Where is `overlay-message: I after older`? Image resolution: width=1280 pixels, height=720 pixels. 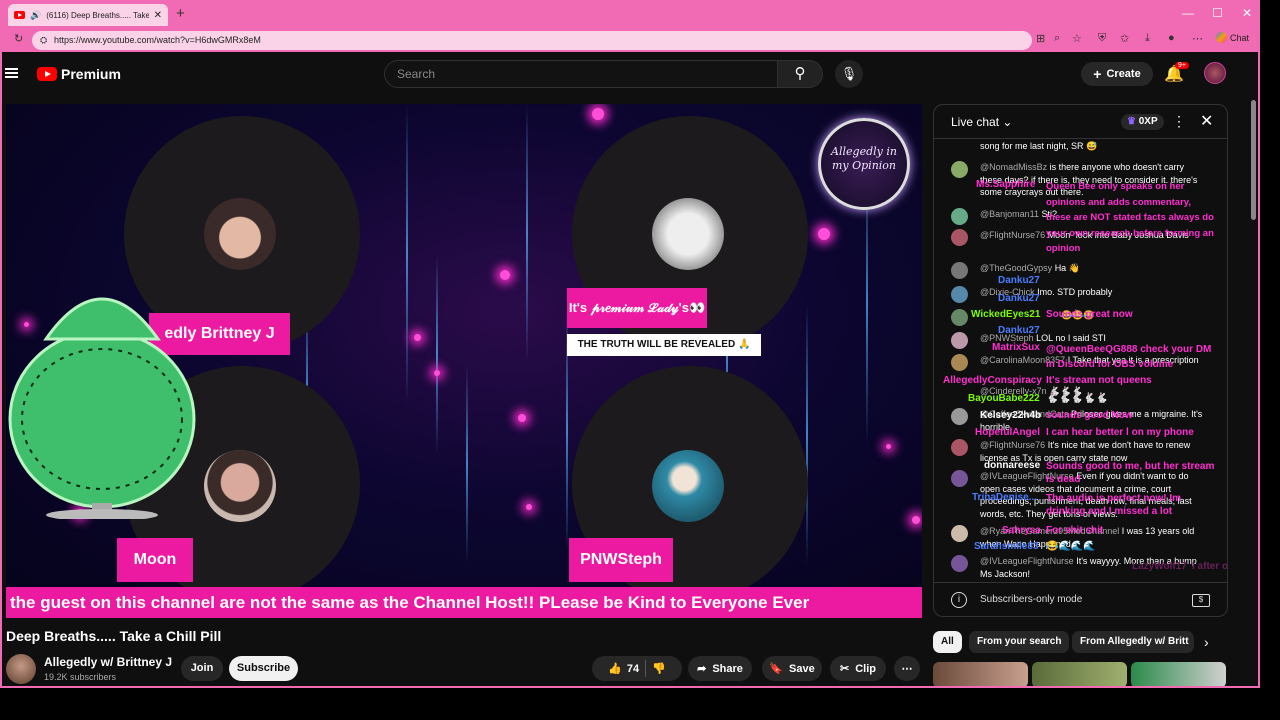
overlay-message: I after older is located at coordinates (1210, 566).